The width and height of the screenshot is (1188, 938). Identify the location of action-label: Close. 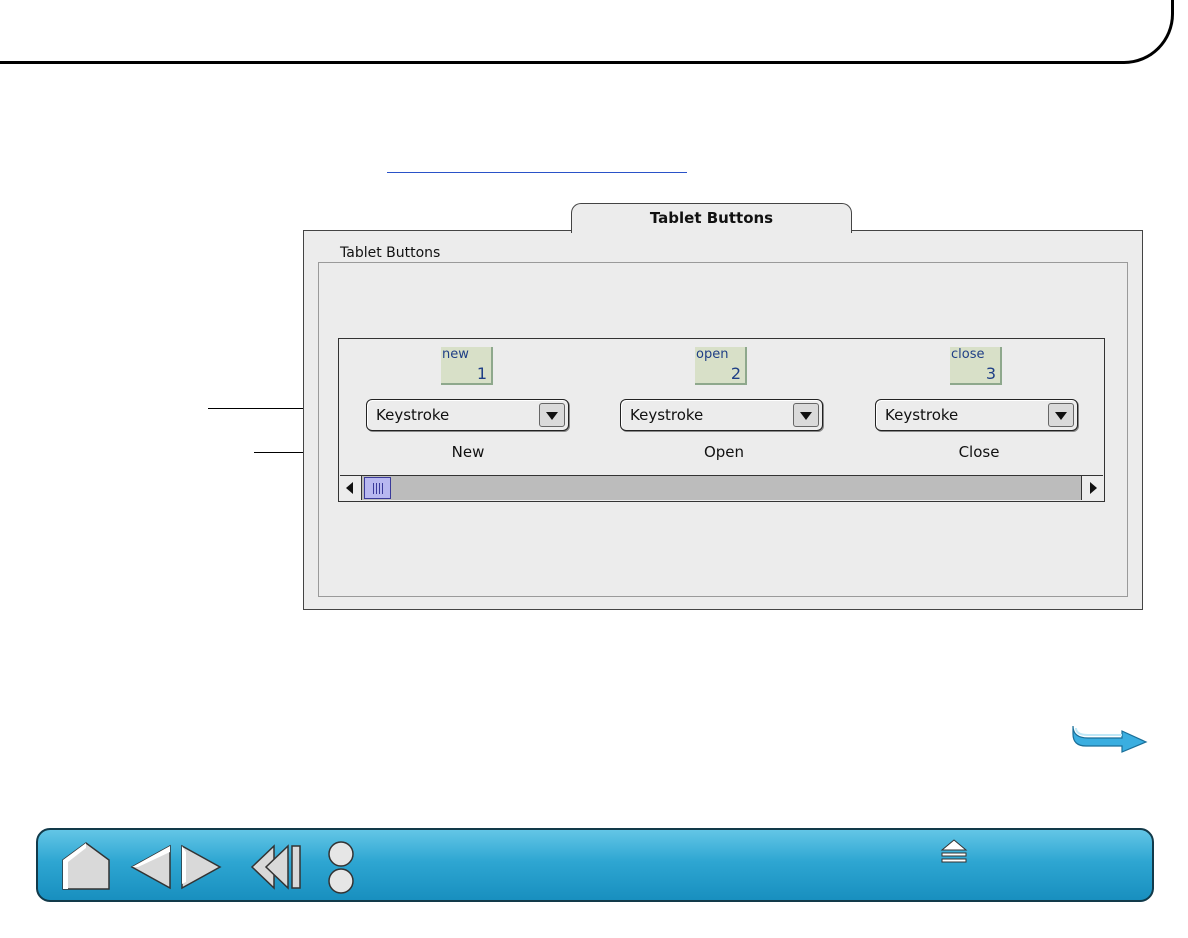
(979, 452).